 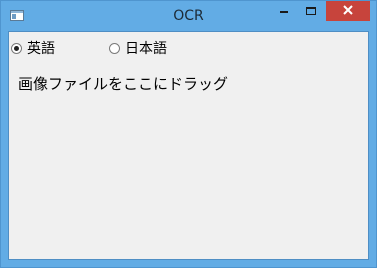 What do you see at coordinates (16, 48) in the screenshot?
I see `radio-checked-icon` at bounding box center [16, 48].